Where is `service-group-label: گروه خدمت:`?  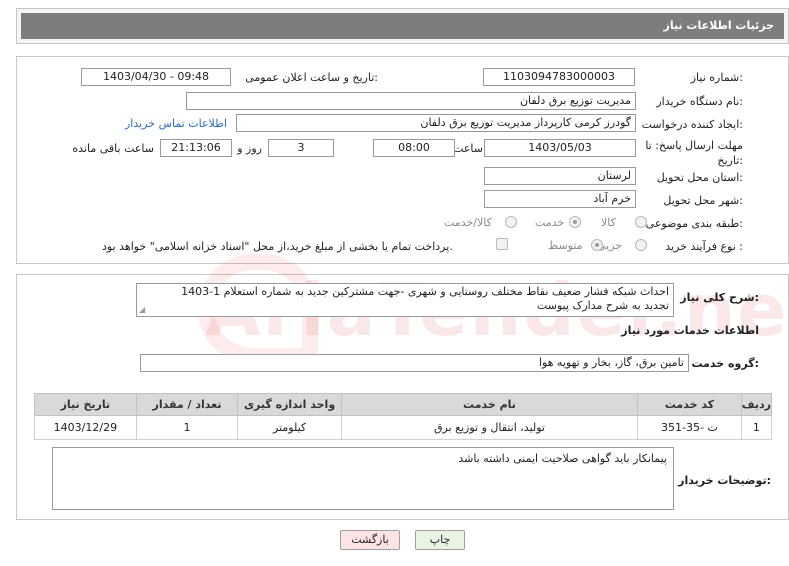
service-group-label: گروه خدمت: is located at coordinates (725, 363).